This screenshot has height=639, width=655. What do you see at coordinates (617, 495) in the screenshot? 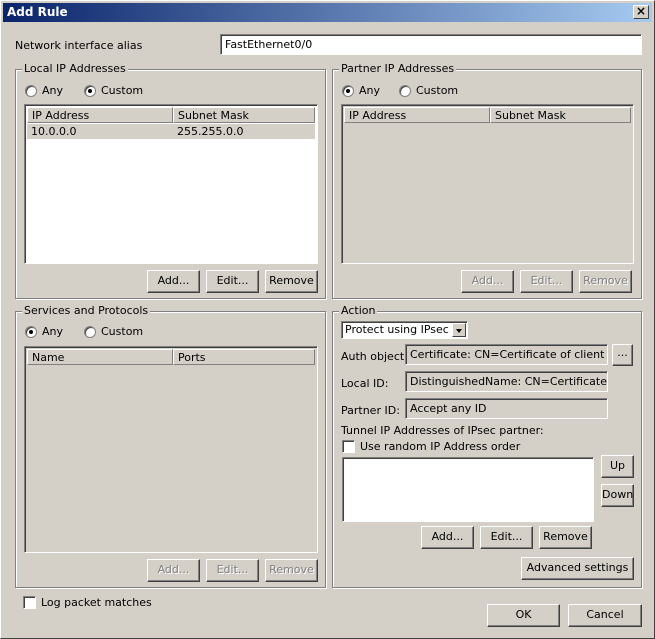
I see `tunnel-down-button: Down` at bounding box center [617, 495].